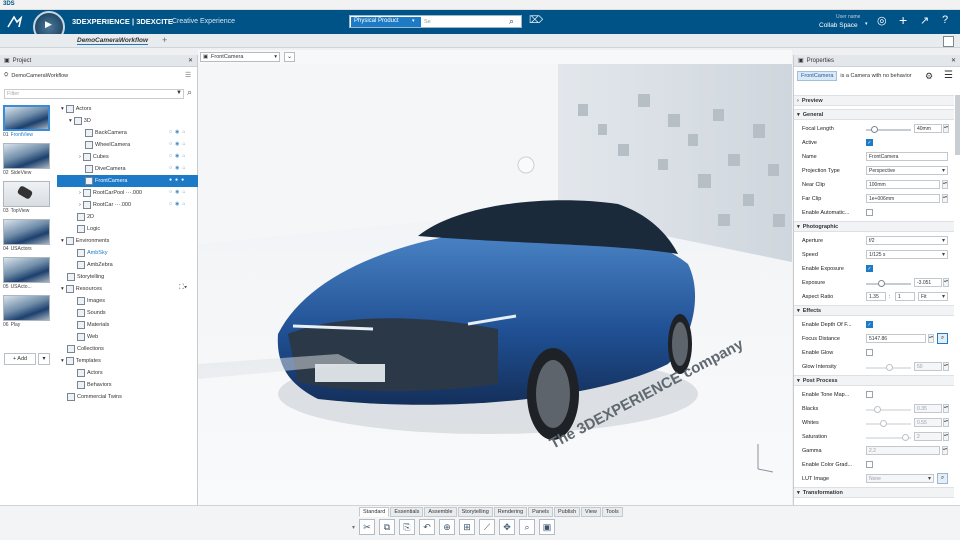  Describe the element at coordinates (567, 512) in the screenshot. I see `tab-publish: Publish` at that location.